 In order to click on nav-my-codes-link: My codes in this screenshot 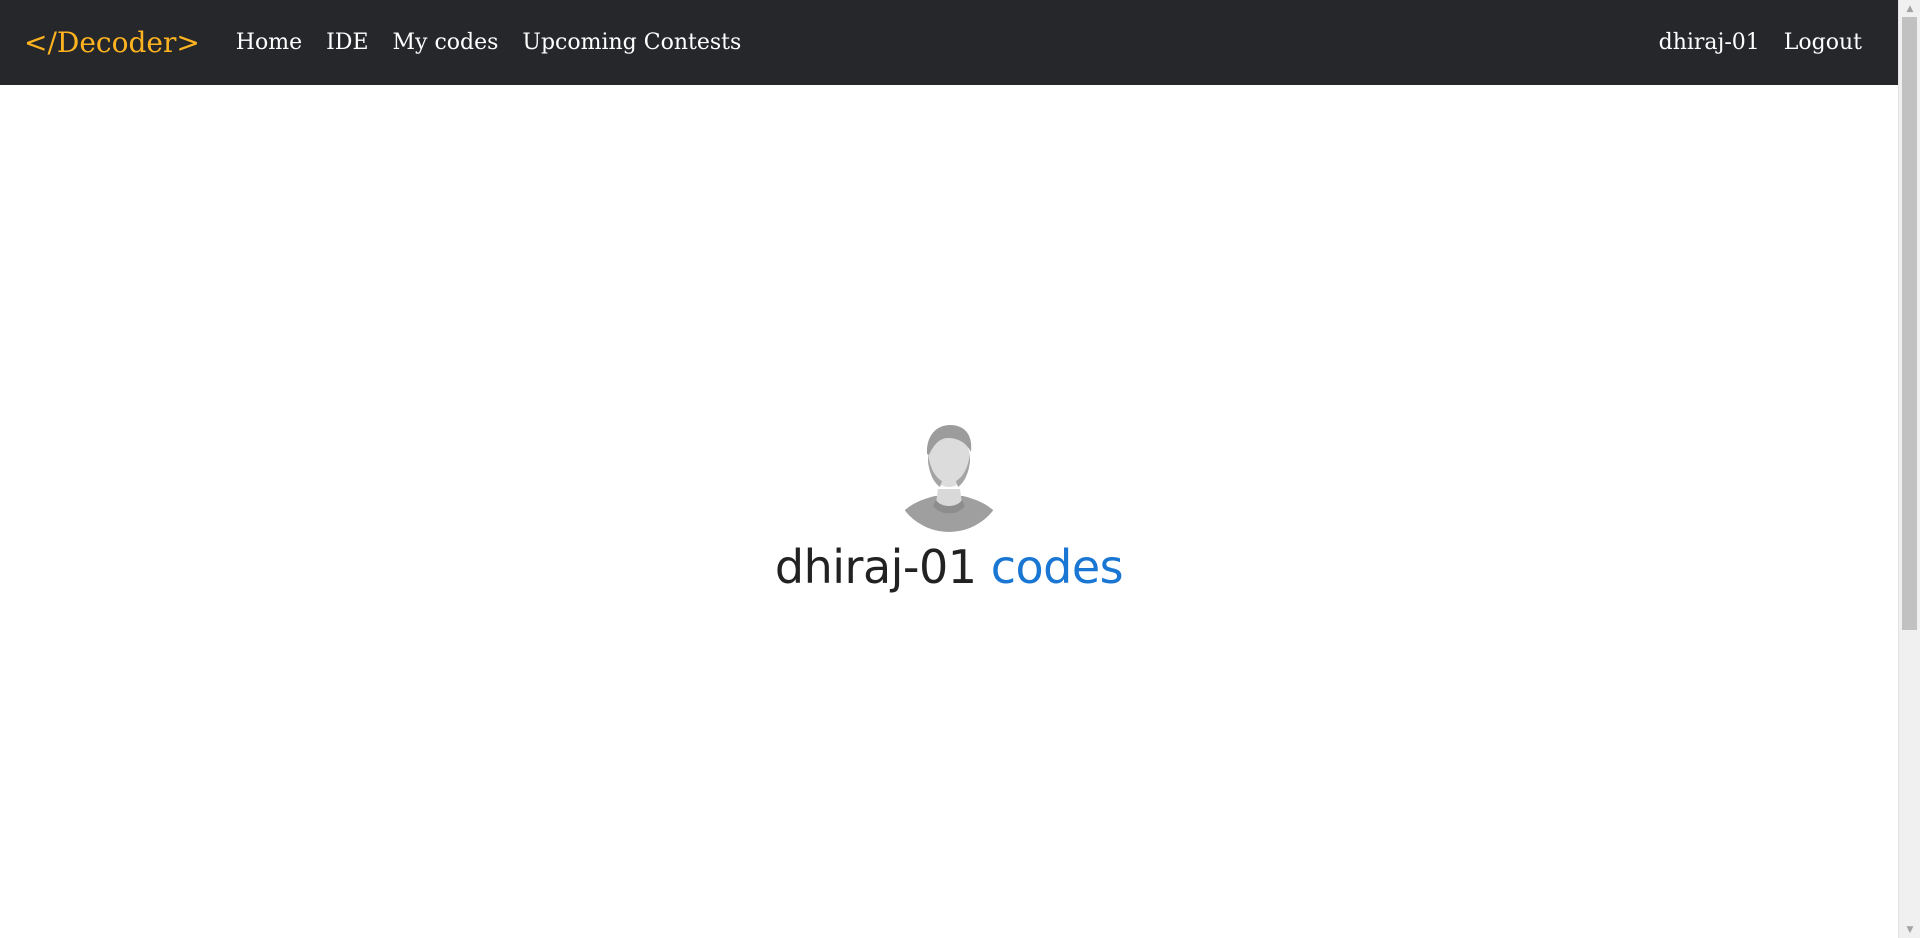, I will do `click(446, 42)`.